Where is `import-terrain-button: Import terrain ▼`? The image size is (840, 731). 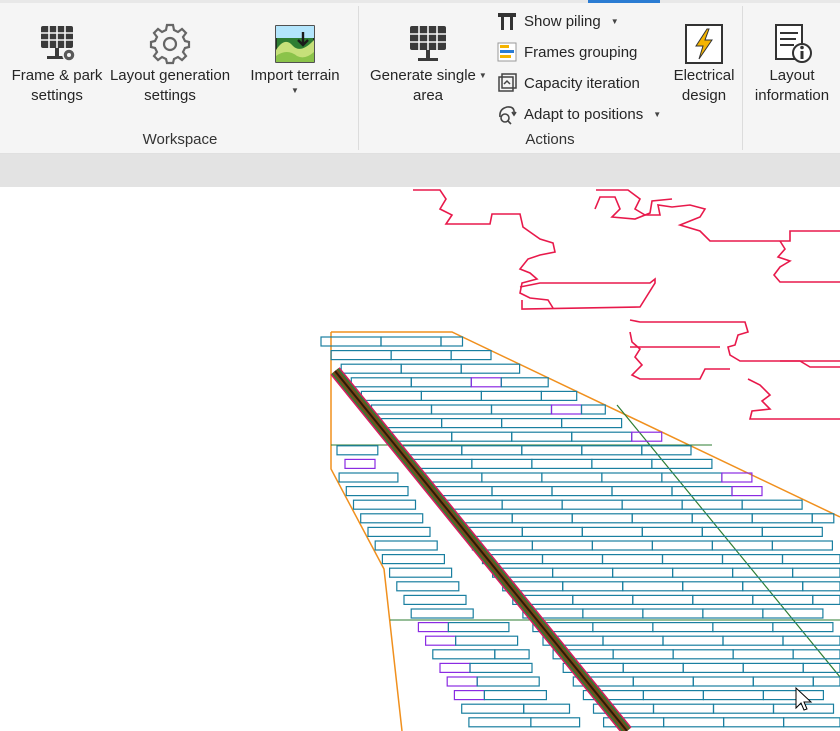 import-terrain-button: Import terrain ▼ is located at coordinates (295, 58).